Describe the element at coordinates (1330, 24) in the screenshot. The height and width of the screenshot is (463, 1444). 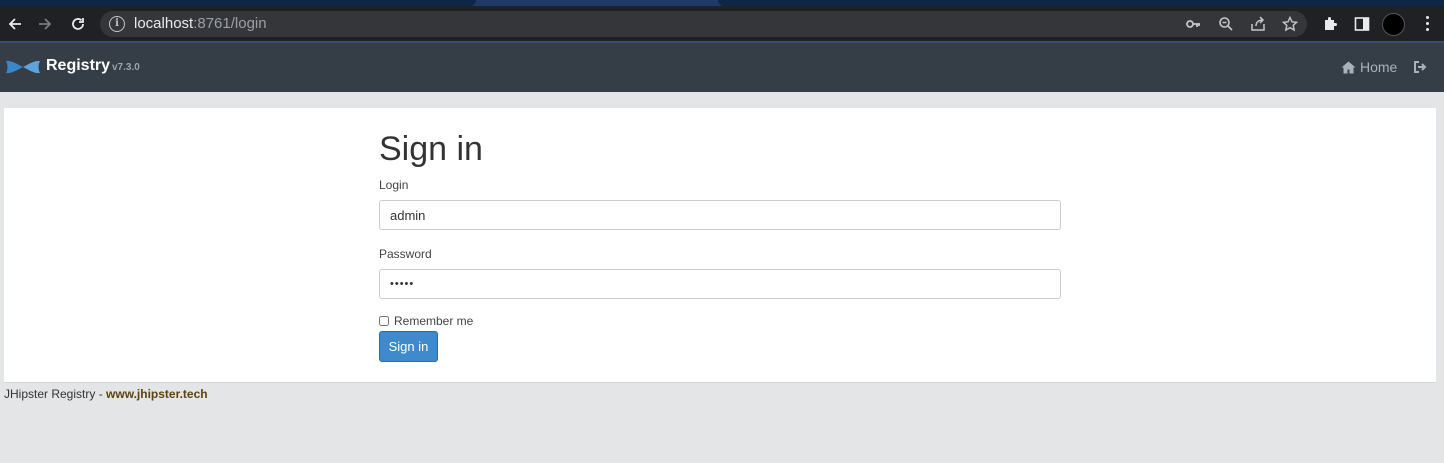
I see `extensions-icon` at that location.